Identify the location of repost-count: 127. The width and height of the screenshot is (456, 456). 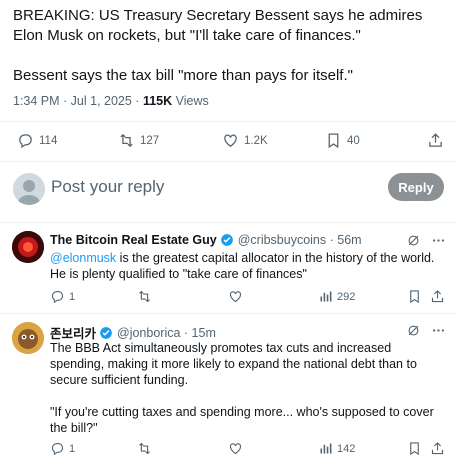
(150, 140).